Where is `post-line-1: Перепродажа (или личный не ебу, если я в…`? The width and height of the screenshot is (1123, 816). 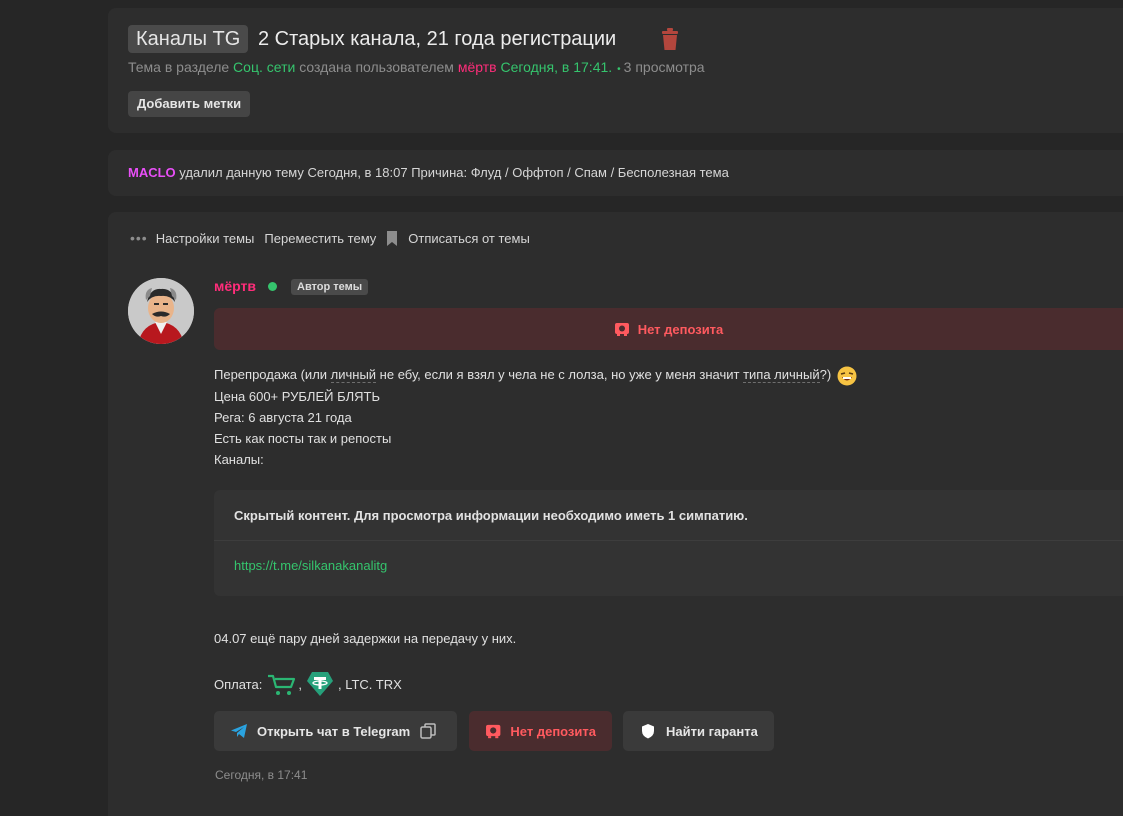 post-line-1: Перепродажа (или личный не ебу, если я в… is located at coordinates (535, 375).